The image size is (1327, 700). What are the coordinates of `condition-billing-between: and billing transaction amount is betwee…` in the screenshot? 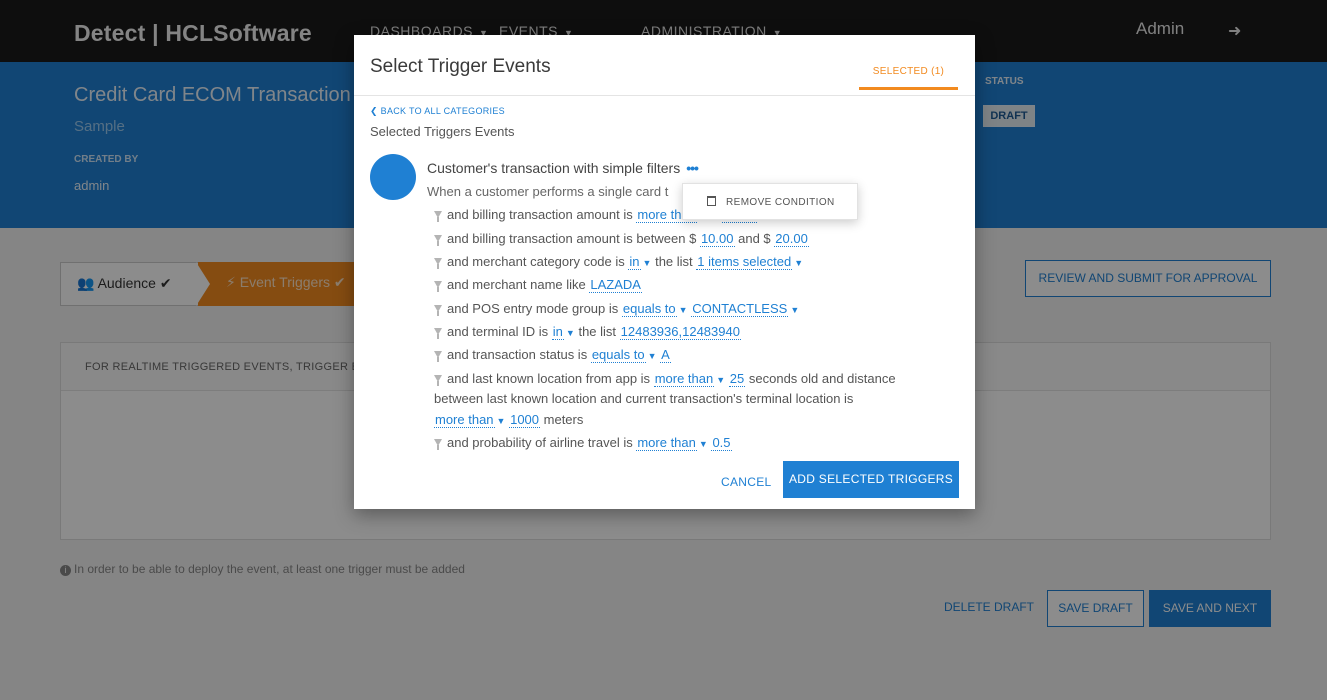 It's located at (621, 239).